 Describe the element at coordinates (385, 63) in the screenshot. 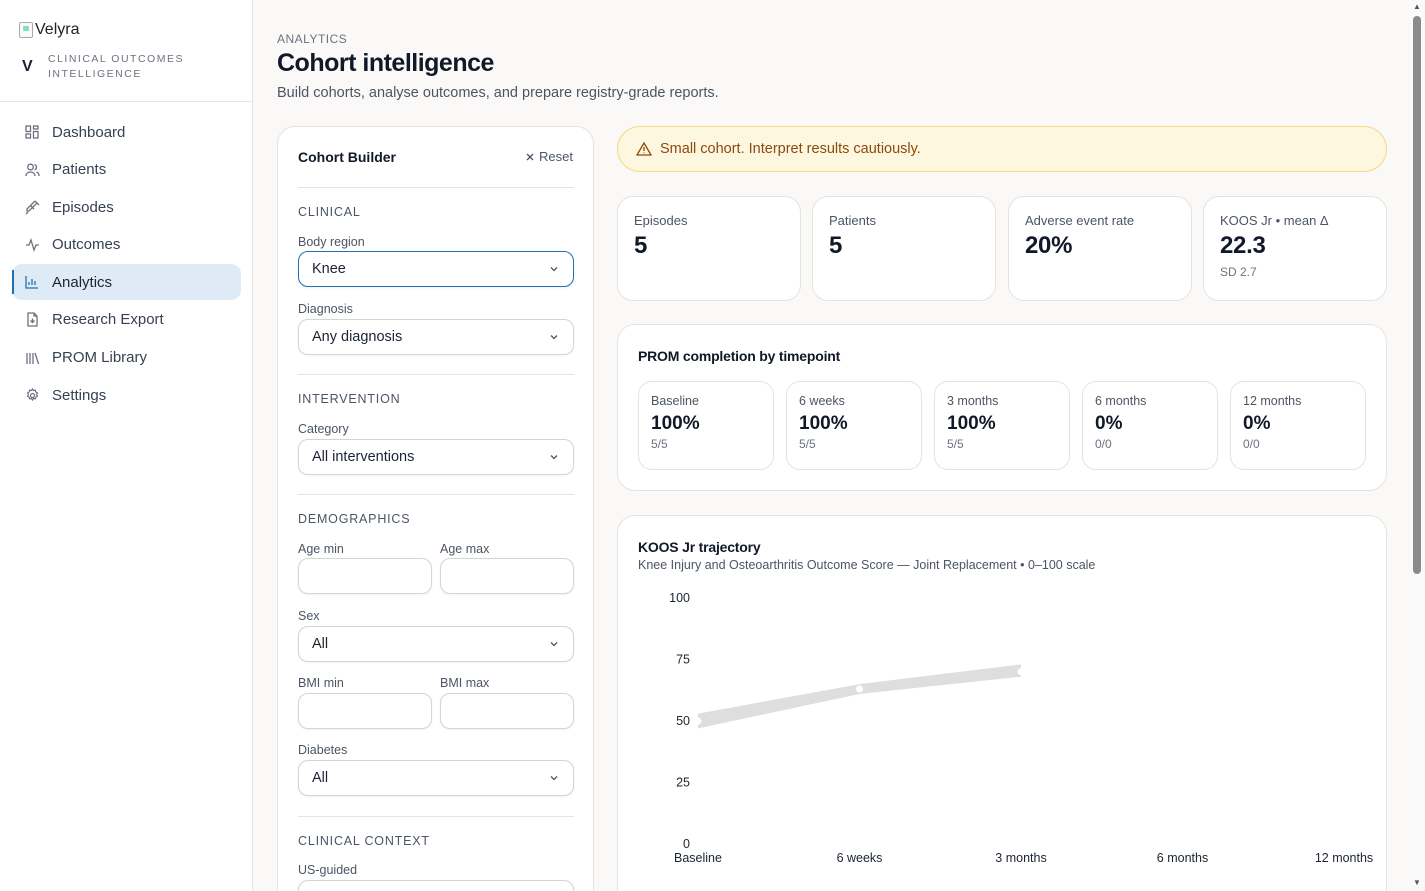

I see `page-title: Cohort intelligence` at that location.